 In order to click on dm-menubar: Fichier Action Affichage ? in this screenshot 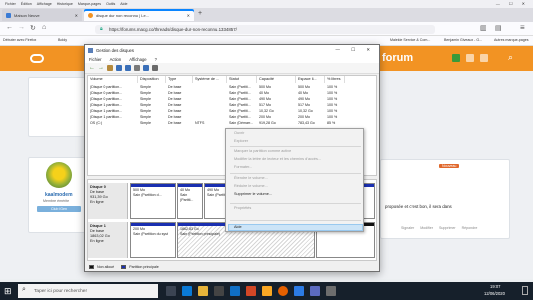, I will do `click(232, 59)`.